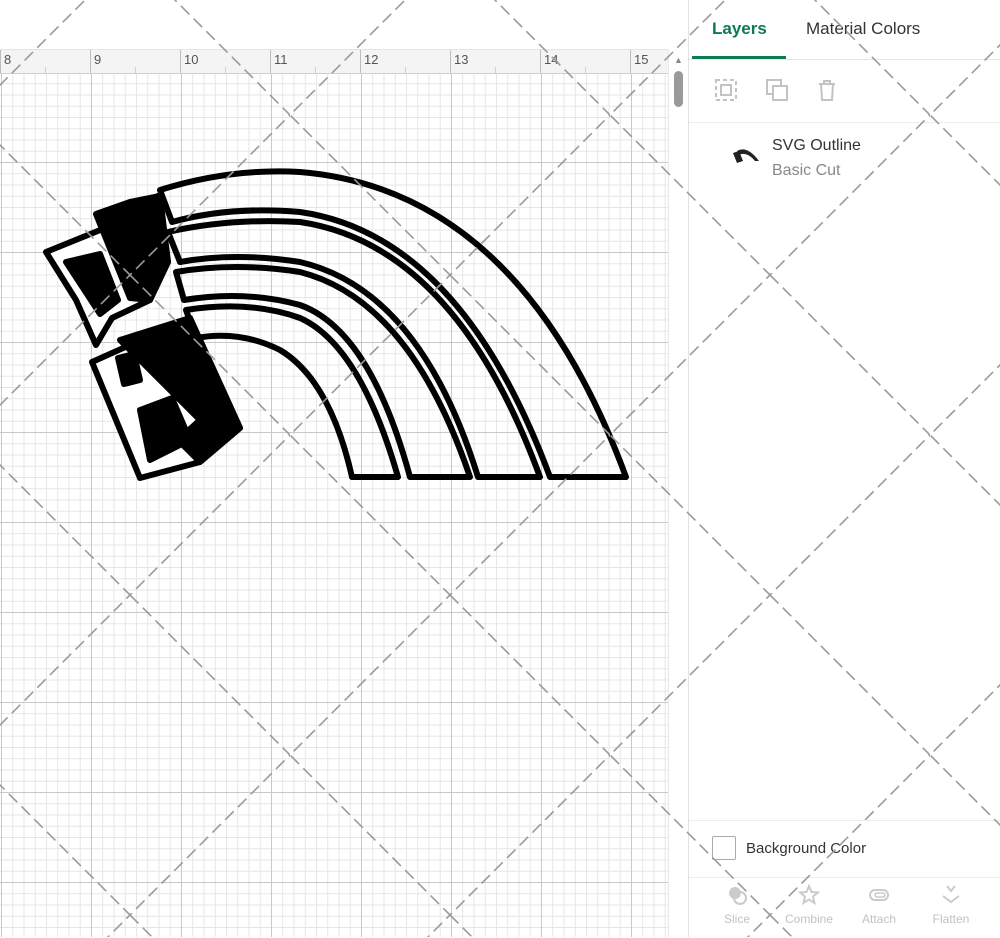  I want to click on scroll-thumb, so click(678, 89).